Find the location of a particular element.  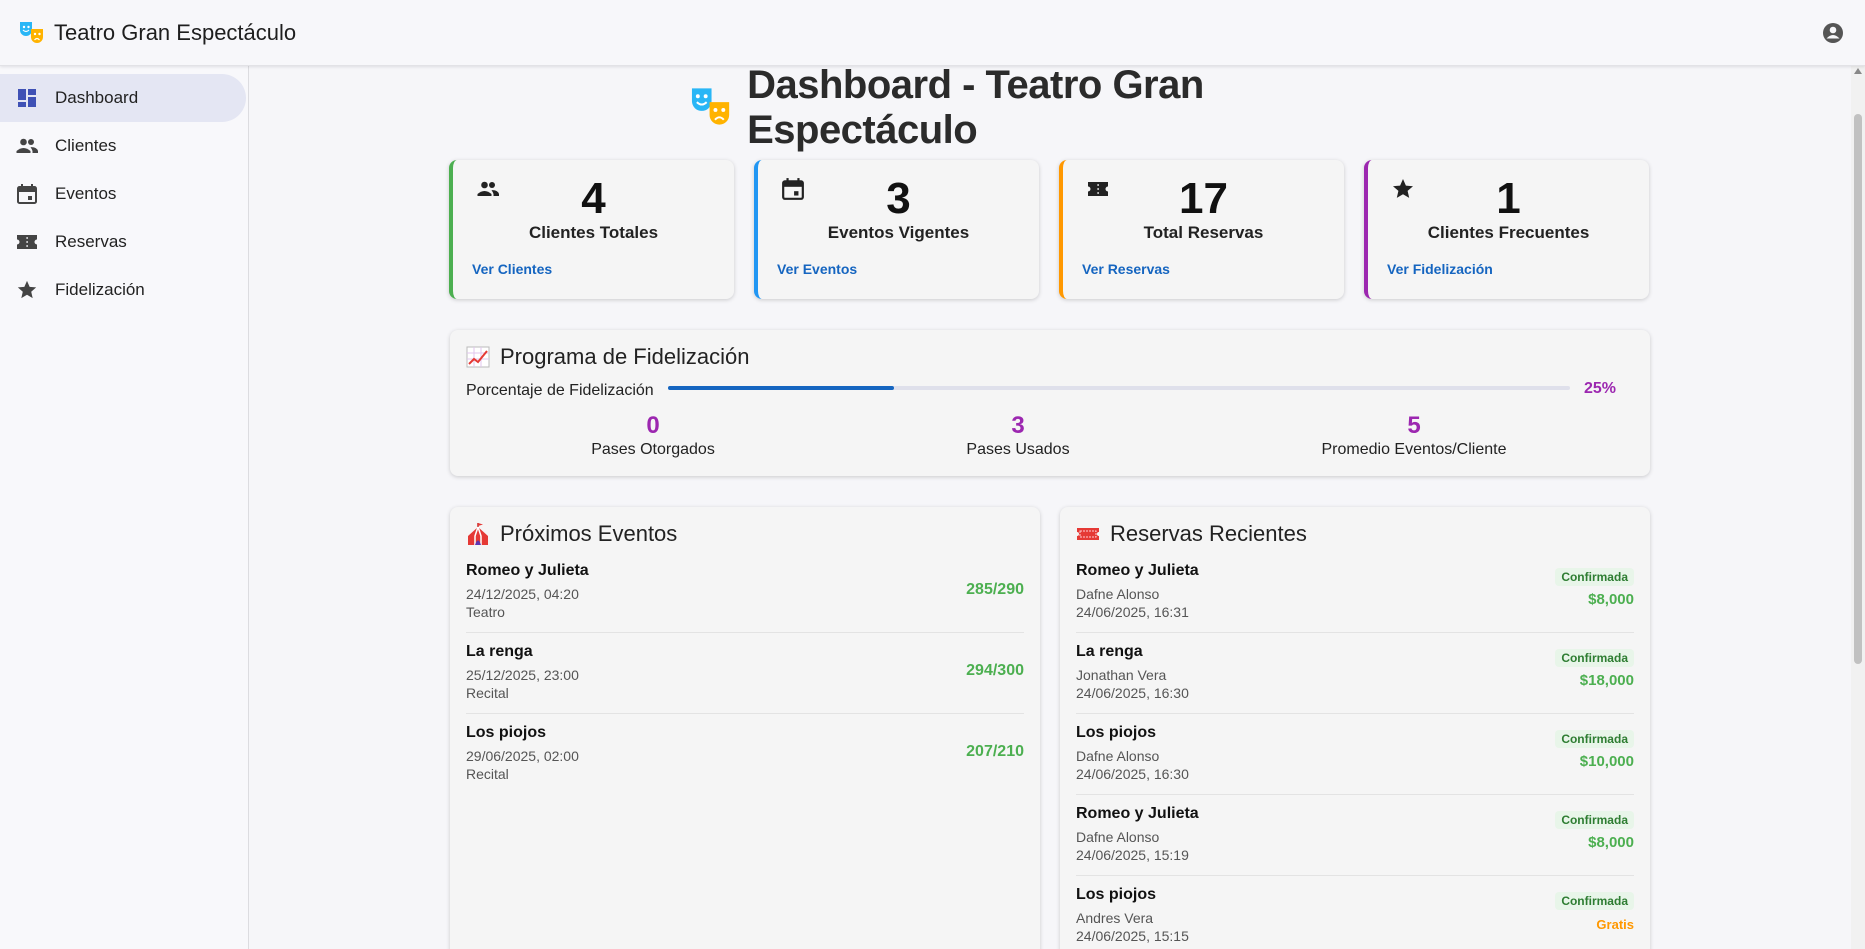

event-date: 29/06/2025, 02:00 is located at coordinates (522, 756).